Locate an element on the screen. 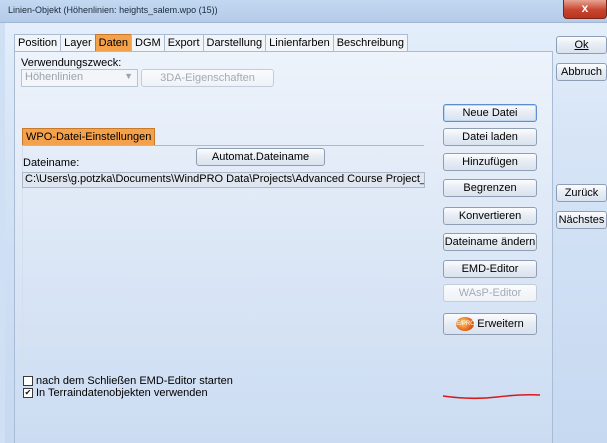 This screenshot has height=443, width=607. tab-daten: Daten is located at coordinates (113, 42).